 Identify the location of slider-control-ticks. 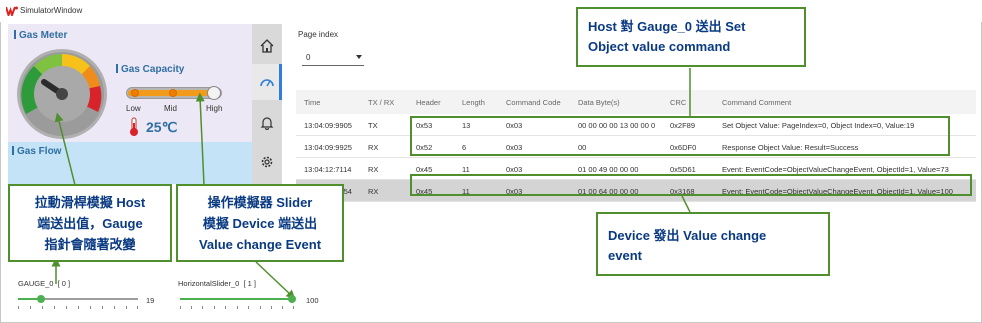
(237, 307).